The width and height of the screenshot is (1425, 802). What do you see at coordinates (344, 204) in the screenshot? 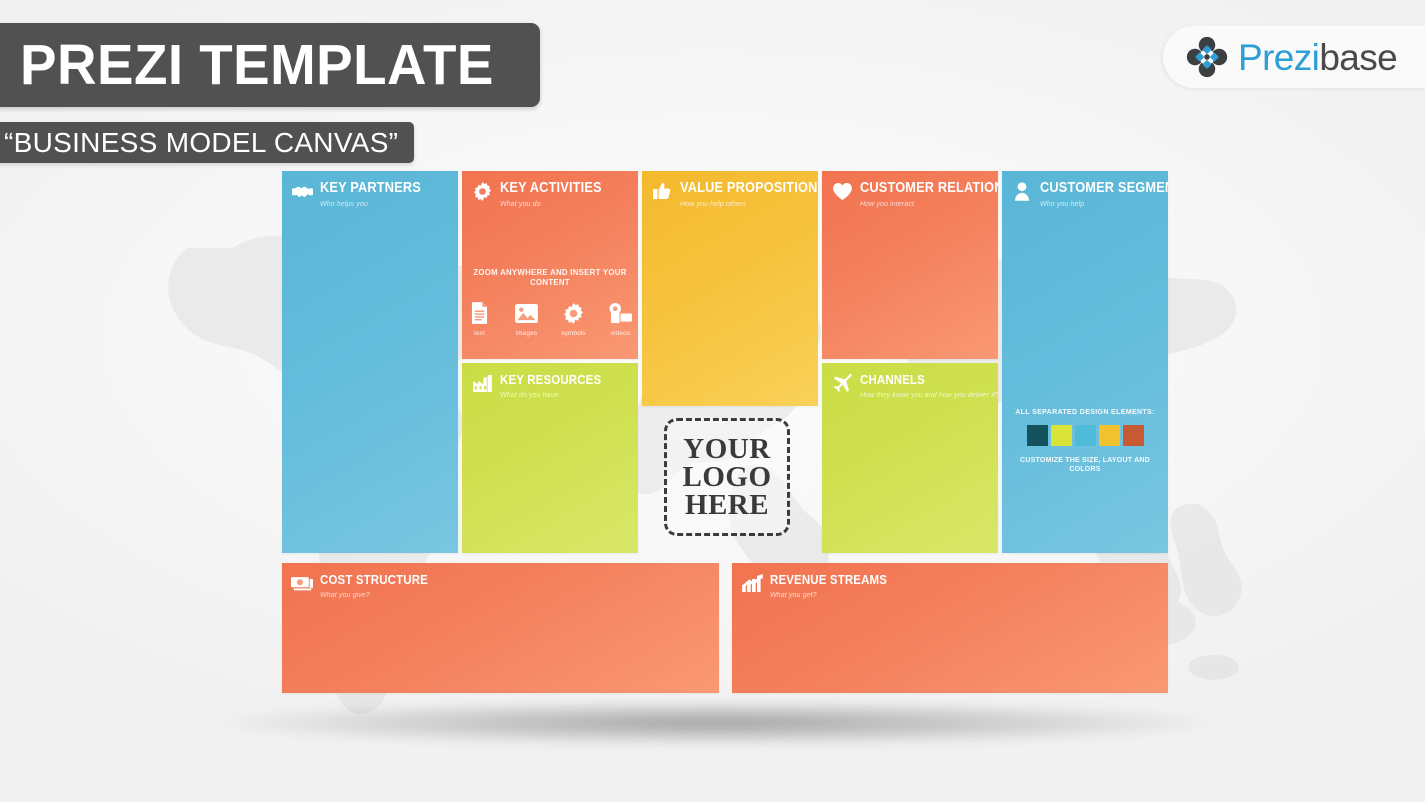
I see `block-subtitle: Who helps you` at bounding box center [344, 204].